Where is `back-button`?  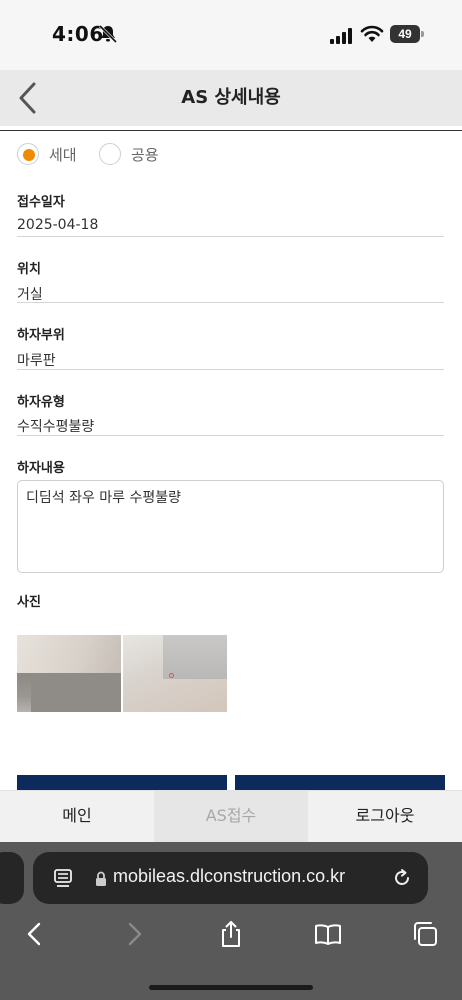 back-button is located at coordinates (29, 98).